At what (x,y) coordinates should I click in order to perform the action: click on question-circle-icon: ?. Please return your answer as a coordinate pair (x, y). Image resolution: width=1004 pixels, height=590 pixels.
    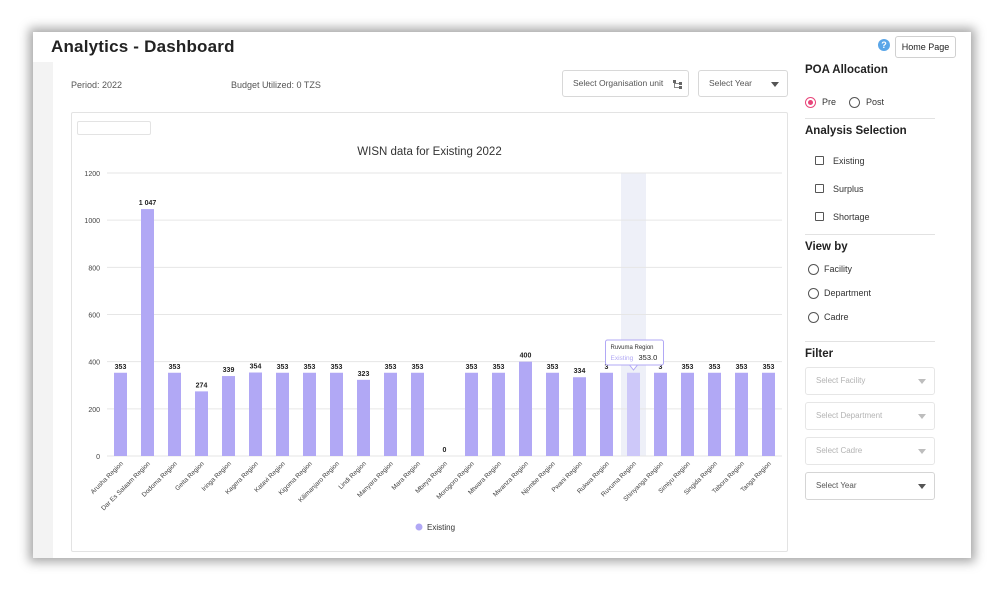
    Looking at the image, I should click on (884, 45).